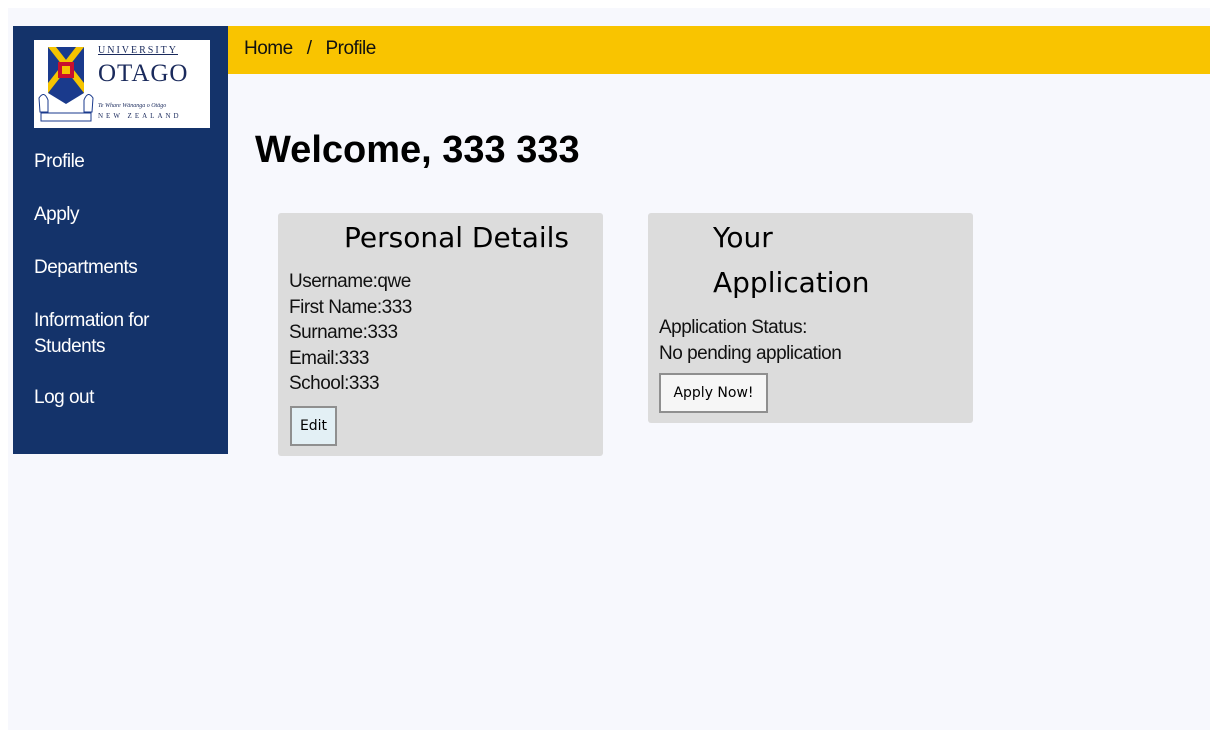  Describe the element at coordinates (64, 398) in the screenshot. I see `sidebar-item-log-out: Log out` at that location.